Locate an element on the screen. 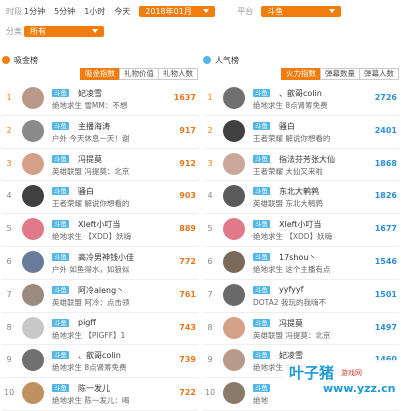 The width and height of the screenshot is (401, 411). list-item: 8 斗鱼 冯提莫 英雄联盟 冯提莫：北京 1497 is located at coordinates (301, 329).